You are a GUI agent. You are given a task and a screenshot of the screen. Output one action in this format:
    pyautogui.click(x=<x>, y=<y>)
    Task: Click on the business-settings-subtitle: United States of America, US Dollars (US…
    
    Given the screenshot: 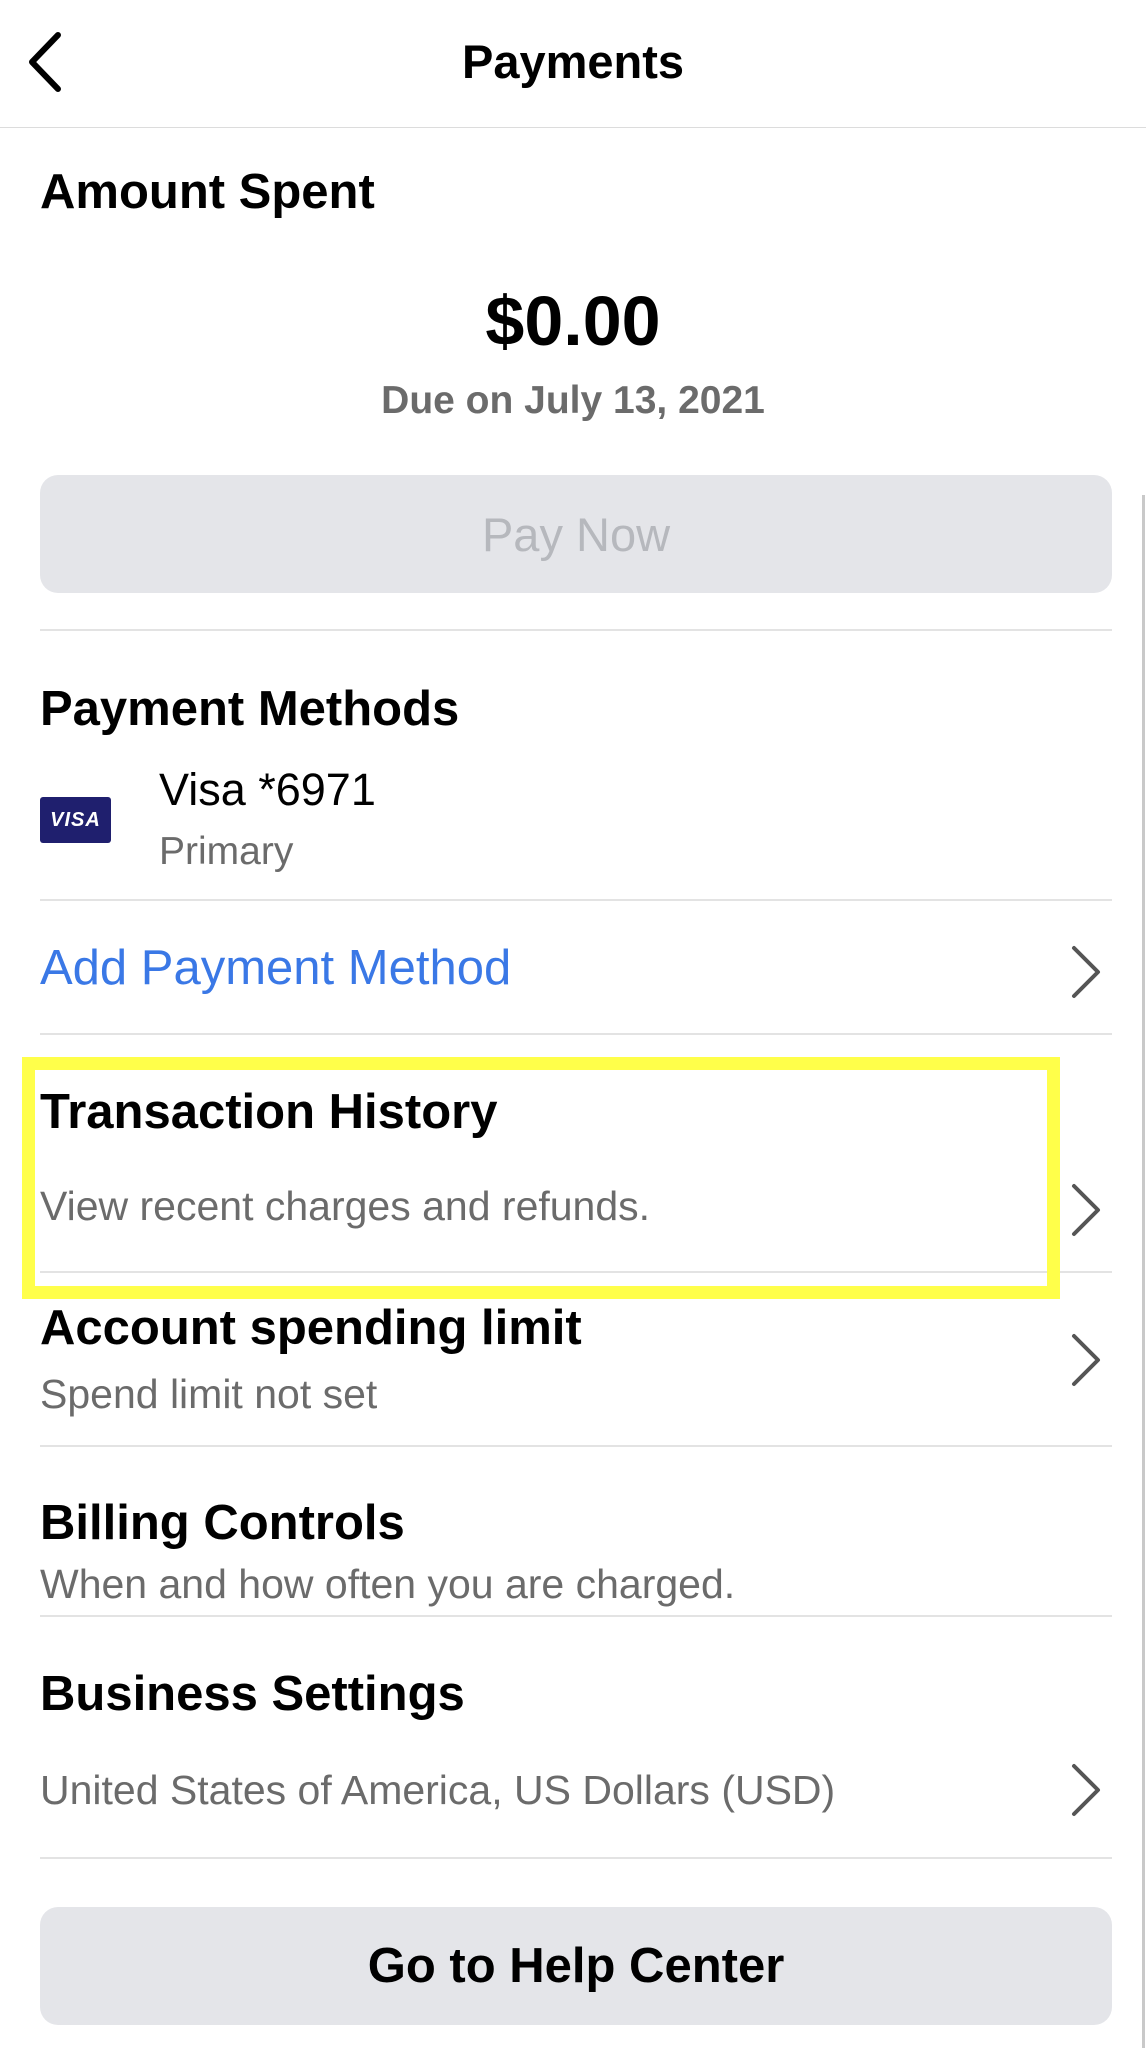 What is the action you would take?
    pyautogui.click(x=438, y=1790)
    